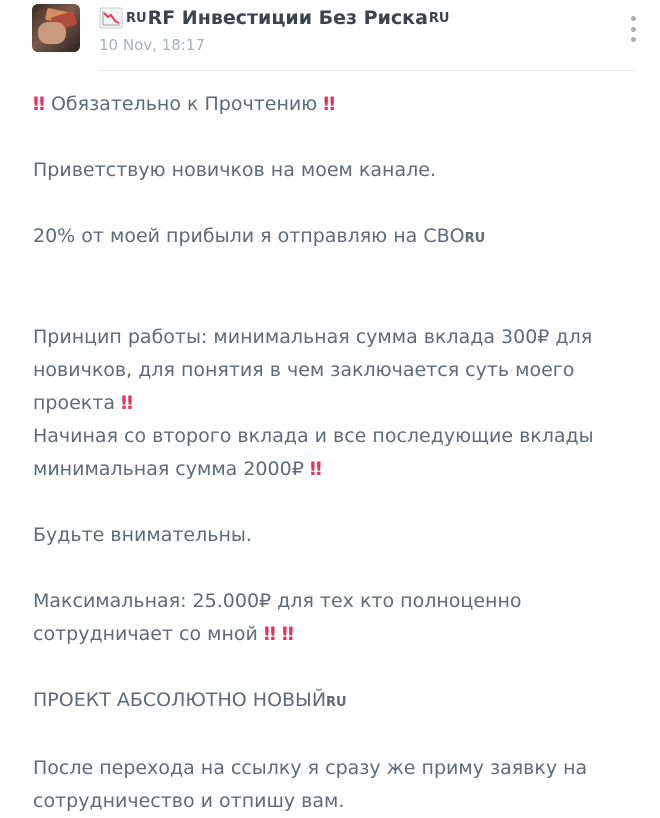  What do you see at coordinates (184, 104) in the screenshot?
I see `message-text: Обязательно к Прочтению` at bounding box center [184, 104].